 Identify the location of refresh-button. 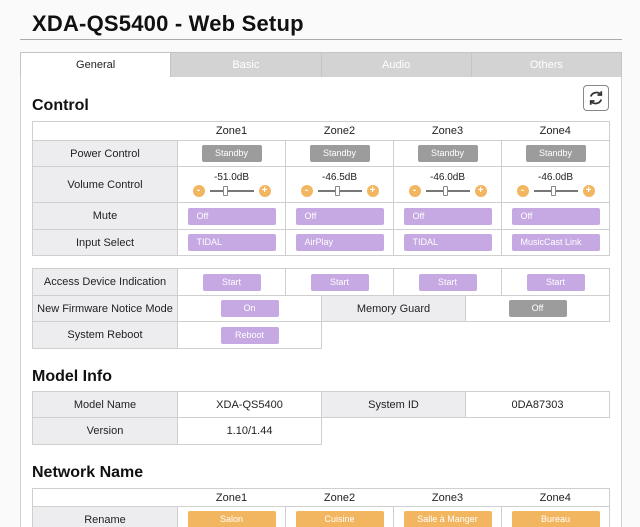
(596, 98).